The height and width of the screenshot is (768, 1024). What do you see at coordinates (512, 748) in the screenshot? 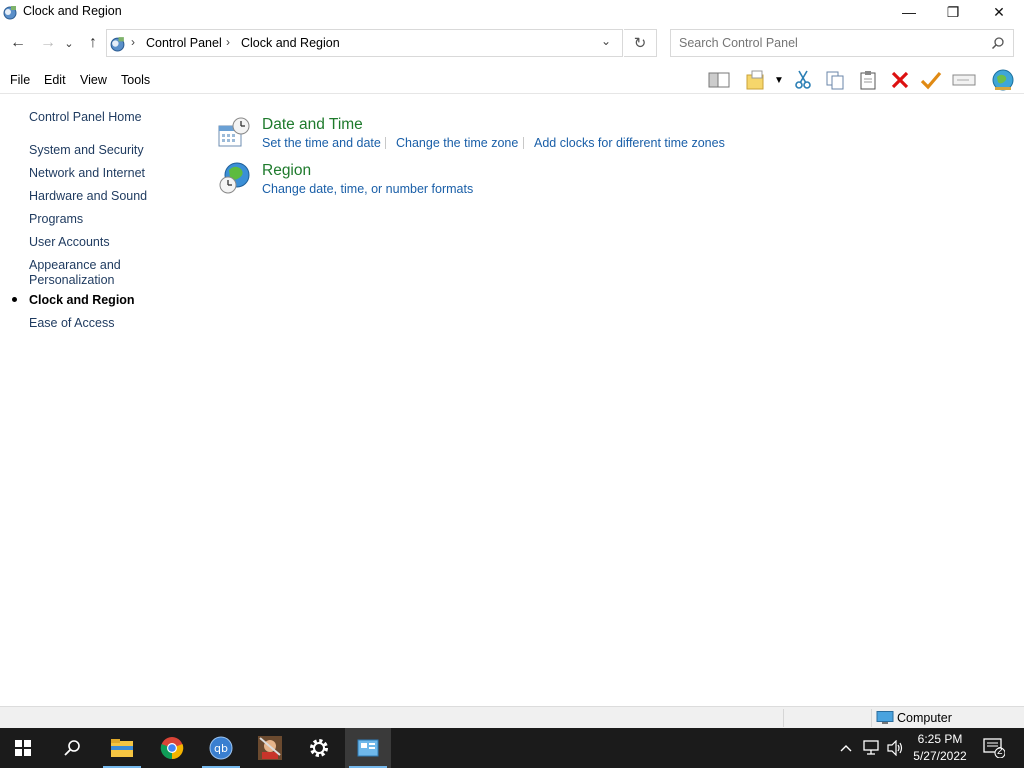
I see `taskbar: qb 6:25 PM 5/27/2022 2` at bounding box center [512, 748].